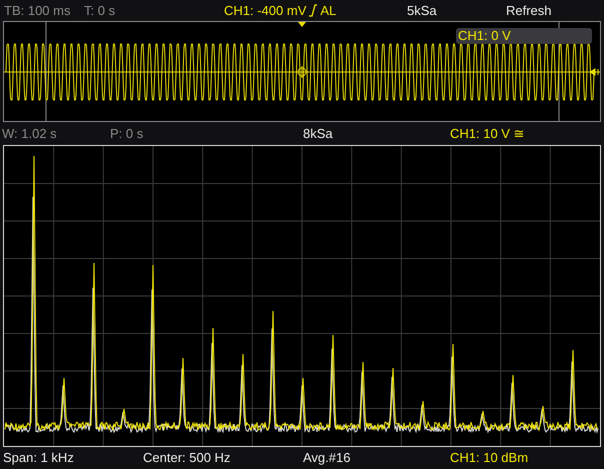 This screenshot has width=604, height=469. What do you see at coordinates (595, 72) in the screenshot?
I see `trigger-level-marker` at bounding box center [595, 72].